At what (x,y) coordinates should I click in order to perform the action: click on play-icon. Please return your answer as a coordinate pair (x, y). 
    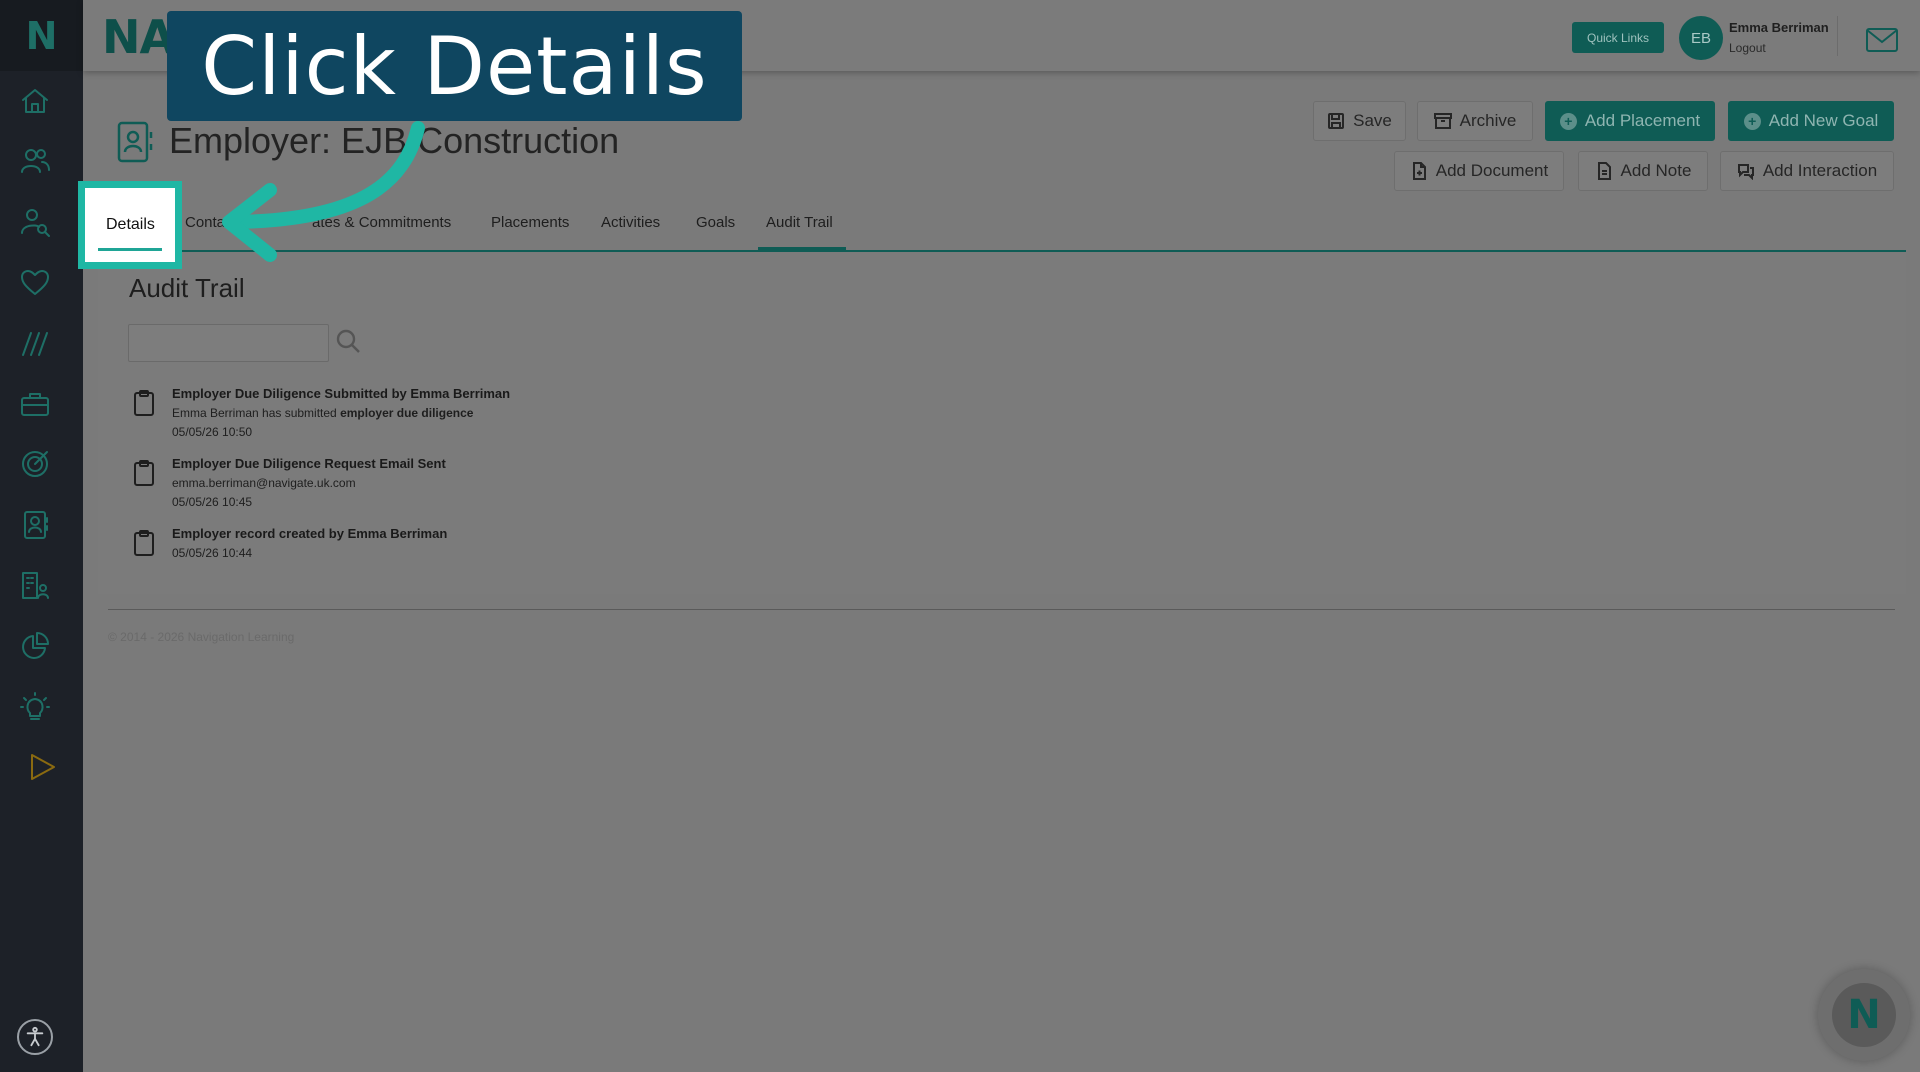
    Looking at the image, I should click on (43, 767).